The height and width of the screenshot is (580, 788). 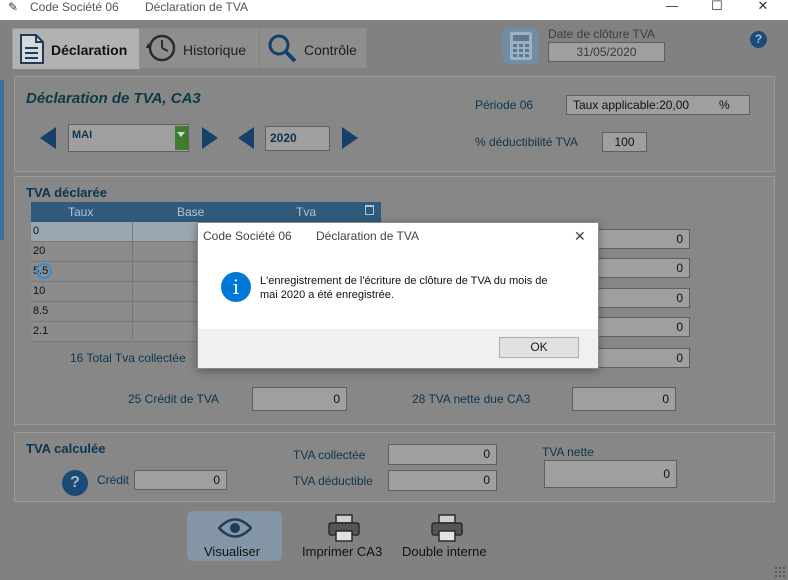 What do you see at coordinates (128, 358) in the screenshot?
I see `total-collected-label: 16 Total Tva collectée` at bounding box center [128, 358].